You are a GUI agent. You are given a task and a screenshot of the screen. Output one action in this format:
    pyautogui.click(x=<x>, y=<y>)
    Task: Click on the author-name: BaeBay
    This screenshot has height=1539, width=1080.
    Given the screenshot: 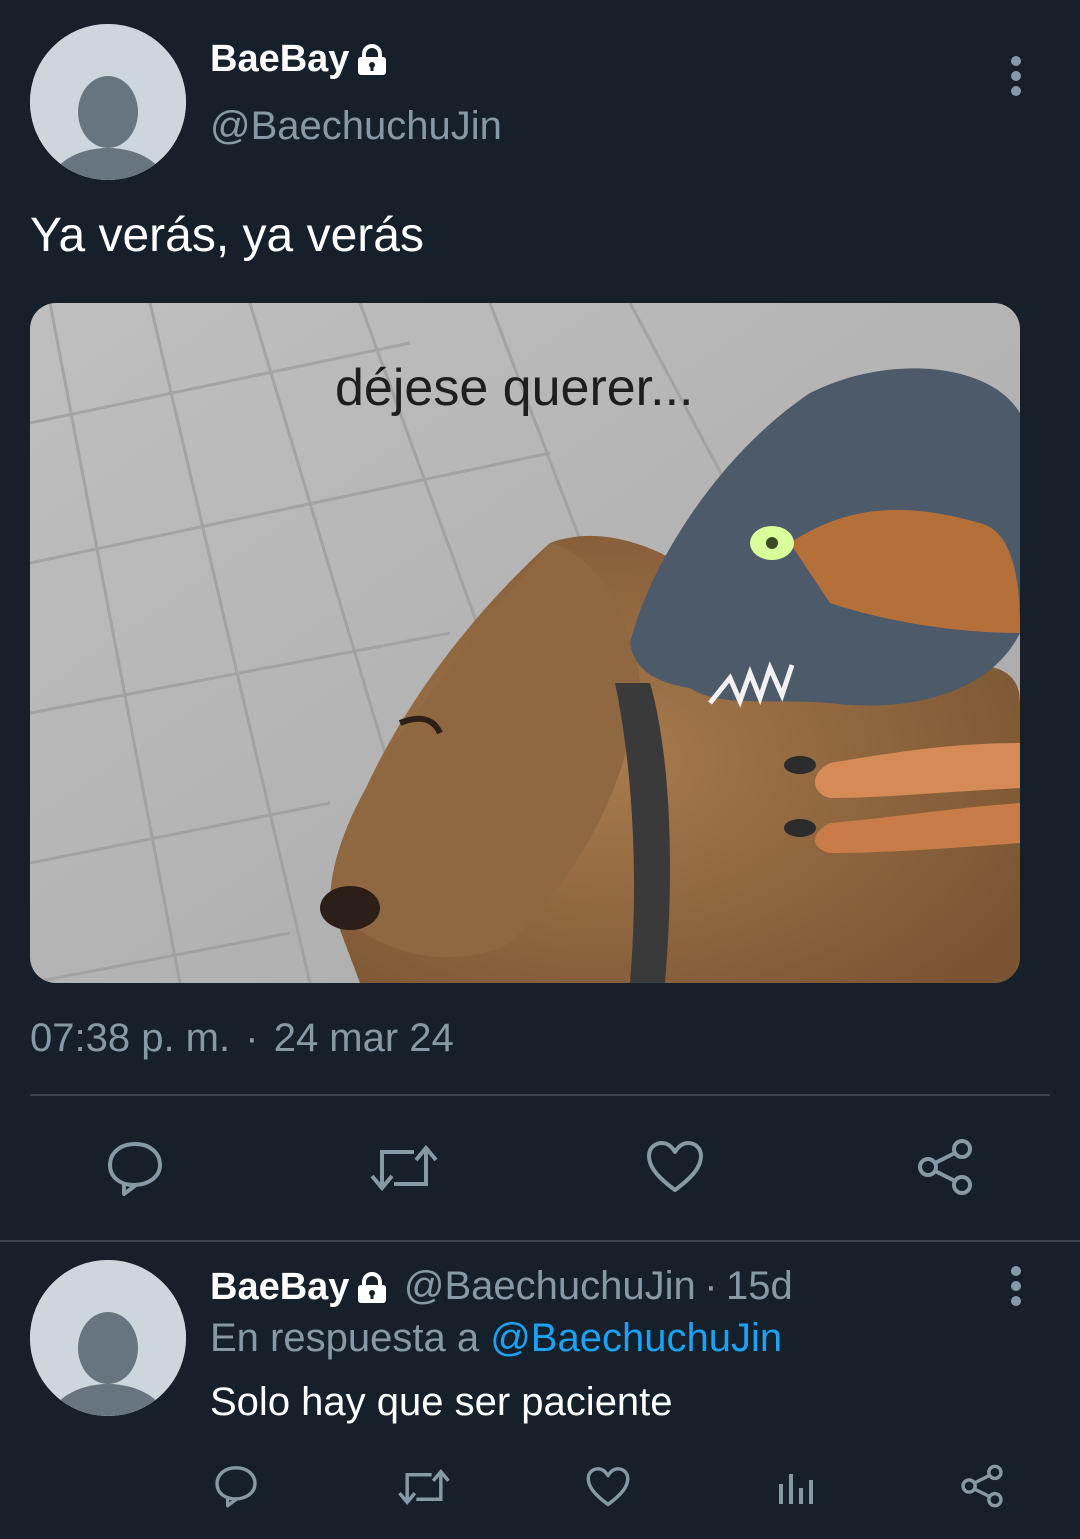 What is the action you would take?
    pyautogui.click(x=280, y=59)
    